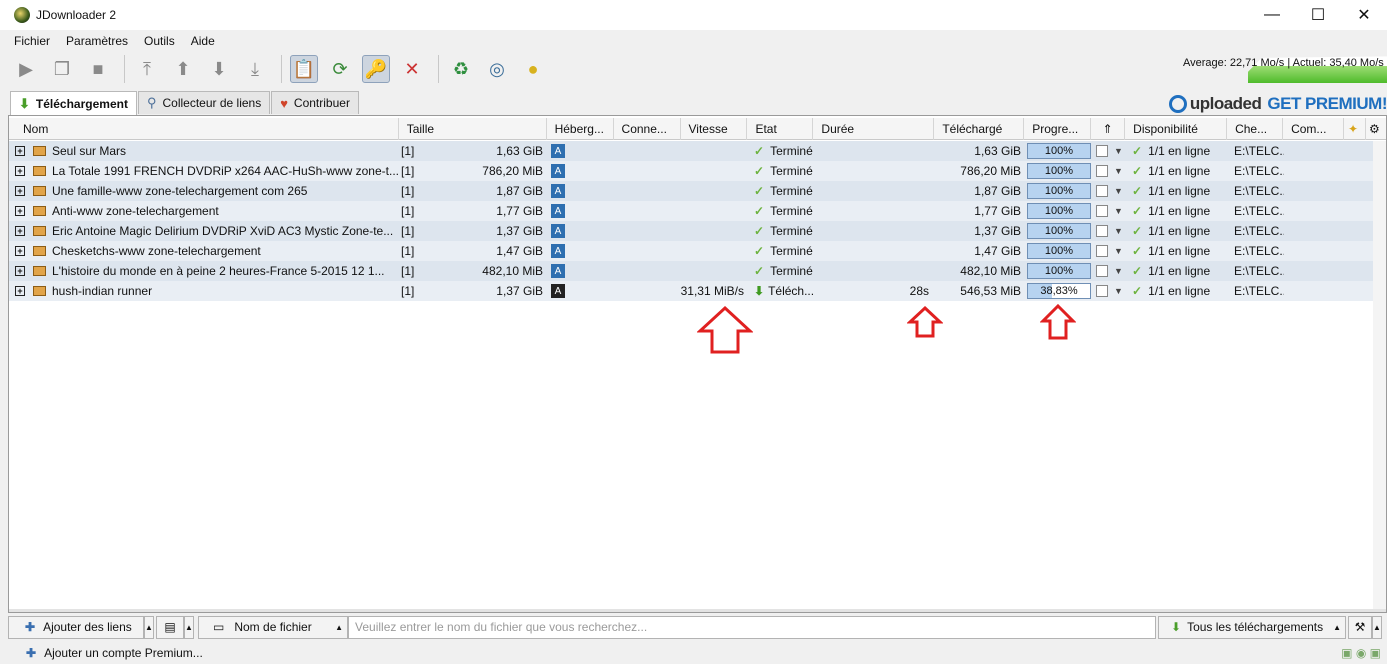  I want to click on reconnect-icon: ⟳, so click(340, 69).